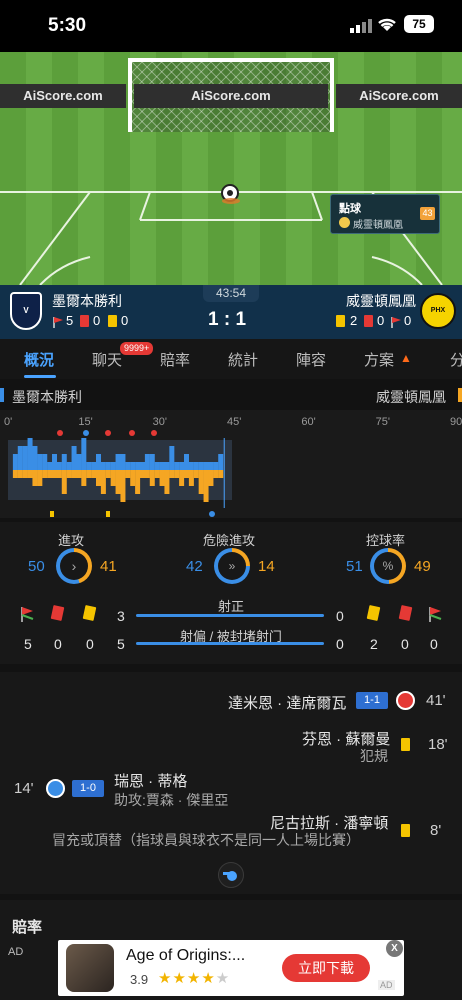  I want to click on home-color-marker, so click(2, 395).